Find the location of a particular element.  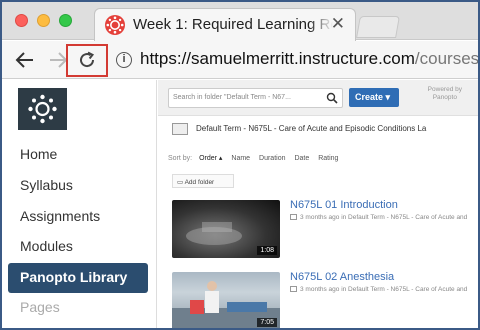

back-button is located at coordinates (25, 60).